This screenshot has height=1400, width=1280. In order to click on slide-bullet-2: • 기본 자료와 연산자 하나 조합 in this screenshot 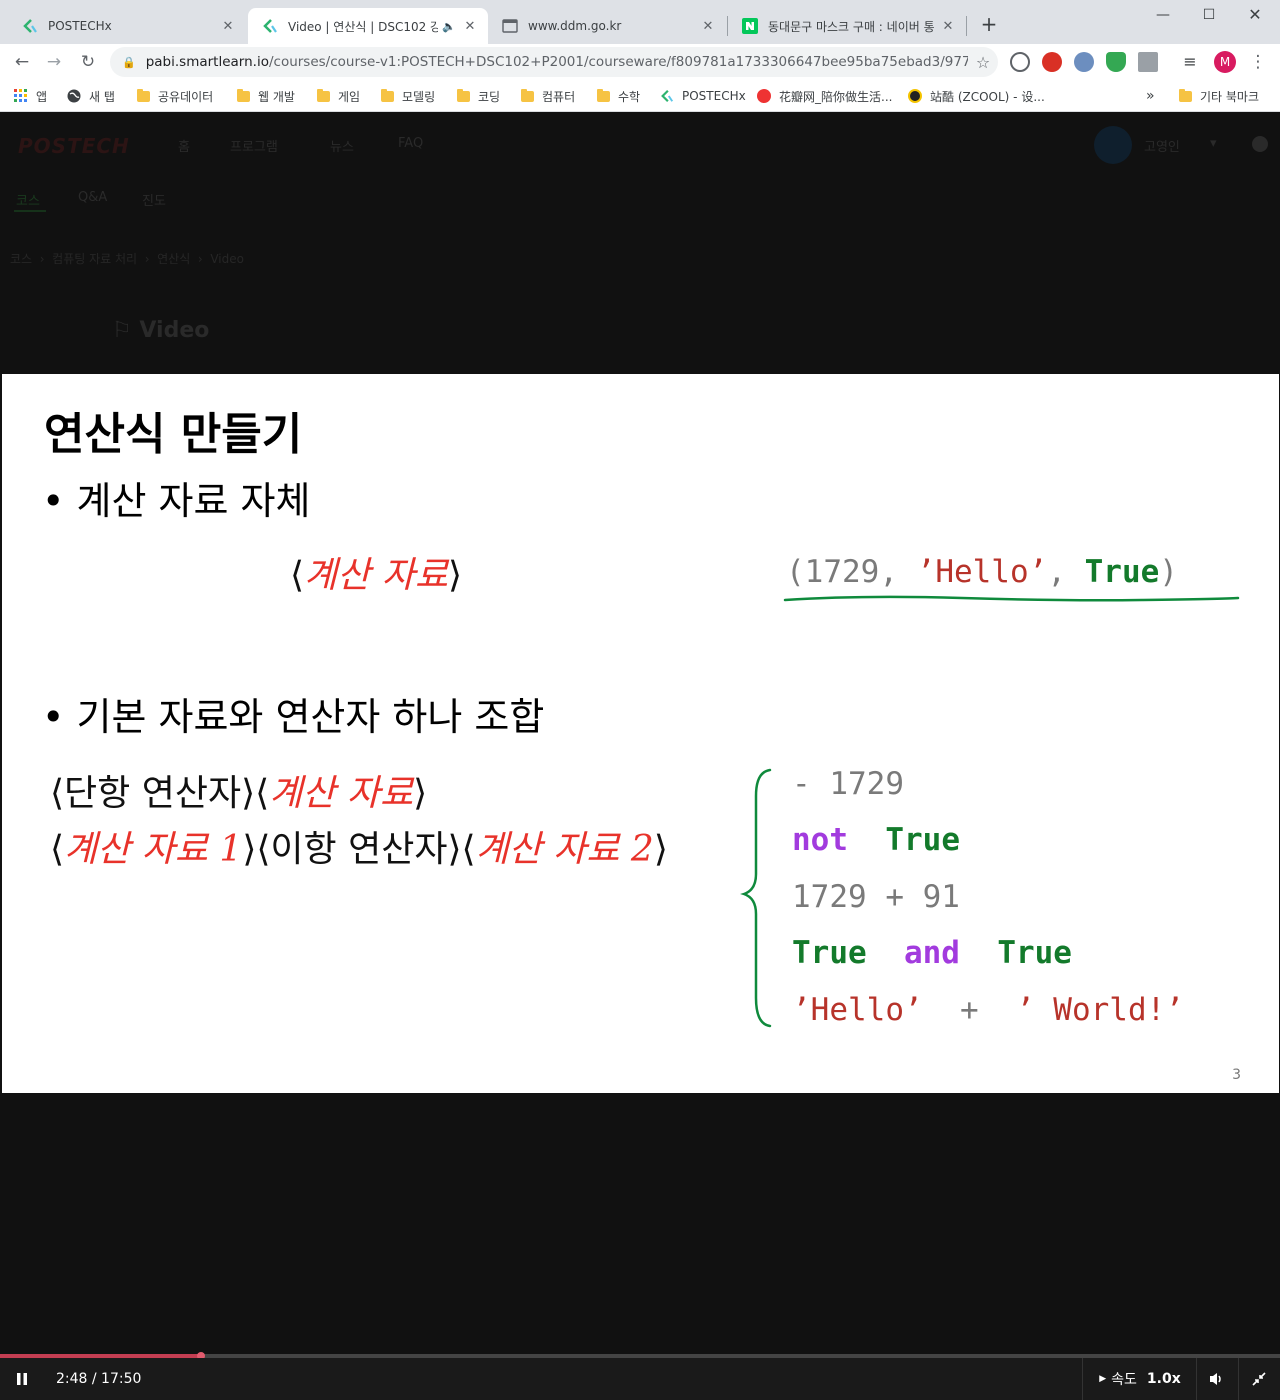, I will do `click(293, 717)`.